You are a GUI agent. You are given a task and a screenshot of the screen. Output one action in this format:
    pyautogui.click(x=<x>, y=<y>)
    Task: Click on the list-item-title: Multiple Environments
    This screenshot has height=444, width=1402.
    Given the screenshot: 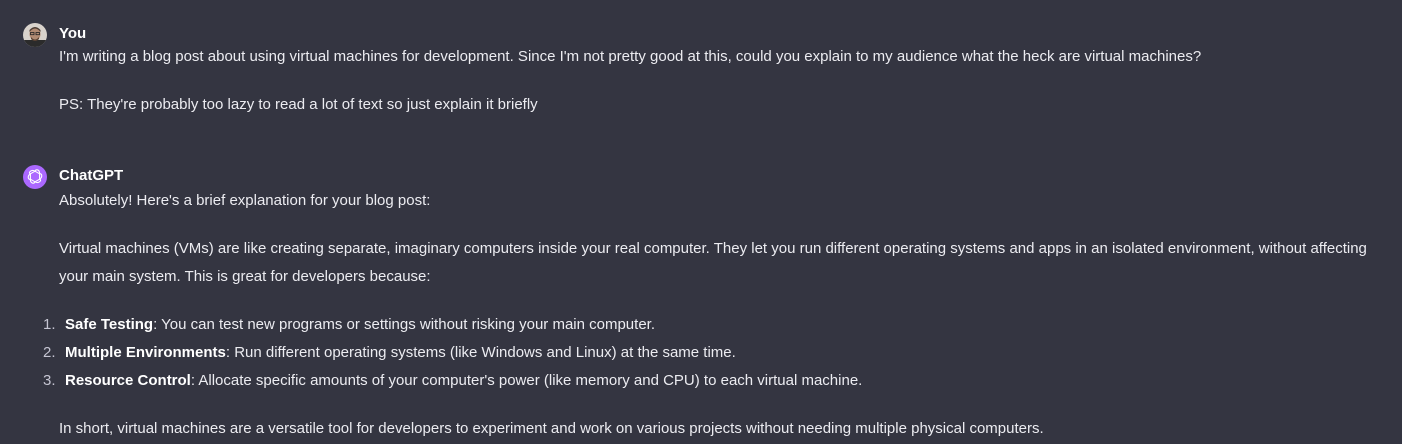 What is the action you would take?
    pyautogui.click(x=145, y=352)
    